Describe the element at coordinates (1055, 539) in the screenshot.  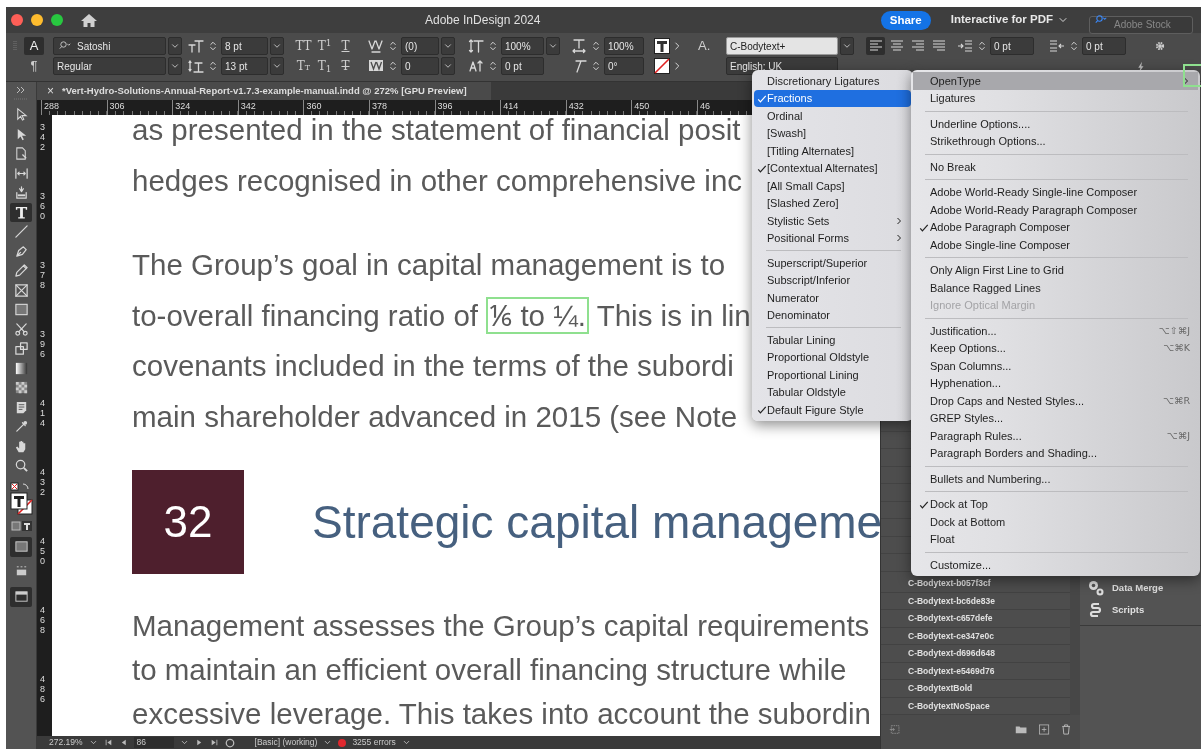
I see `menu-item: Float` at that location.